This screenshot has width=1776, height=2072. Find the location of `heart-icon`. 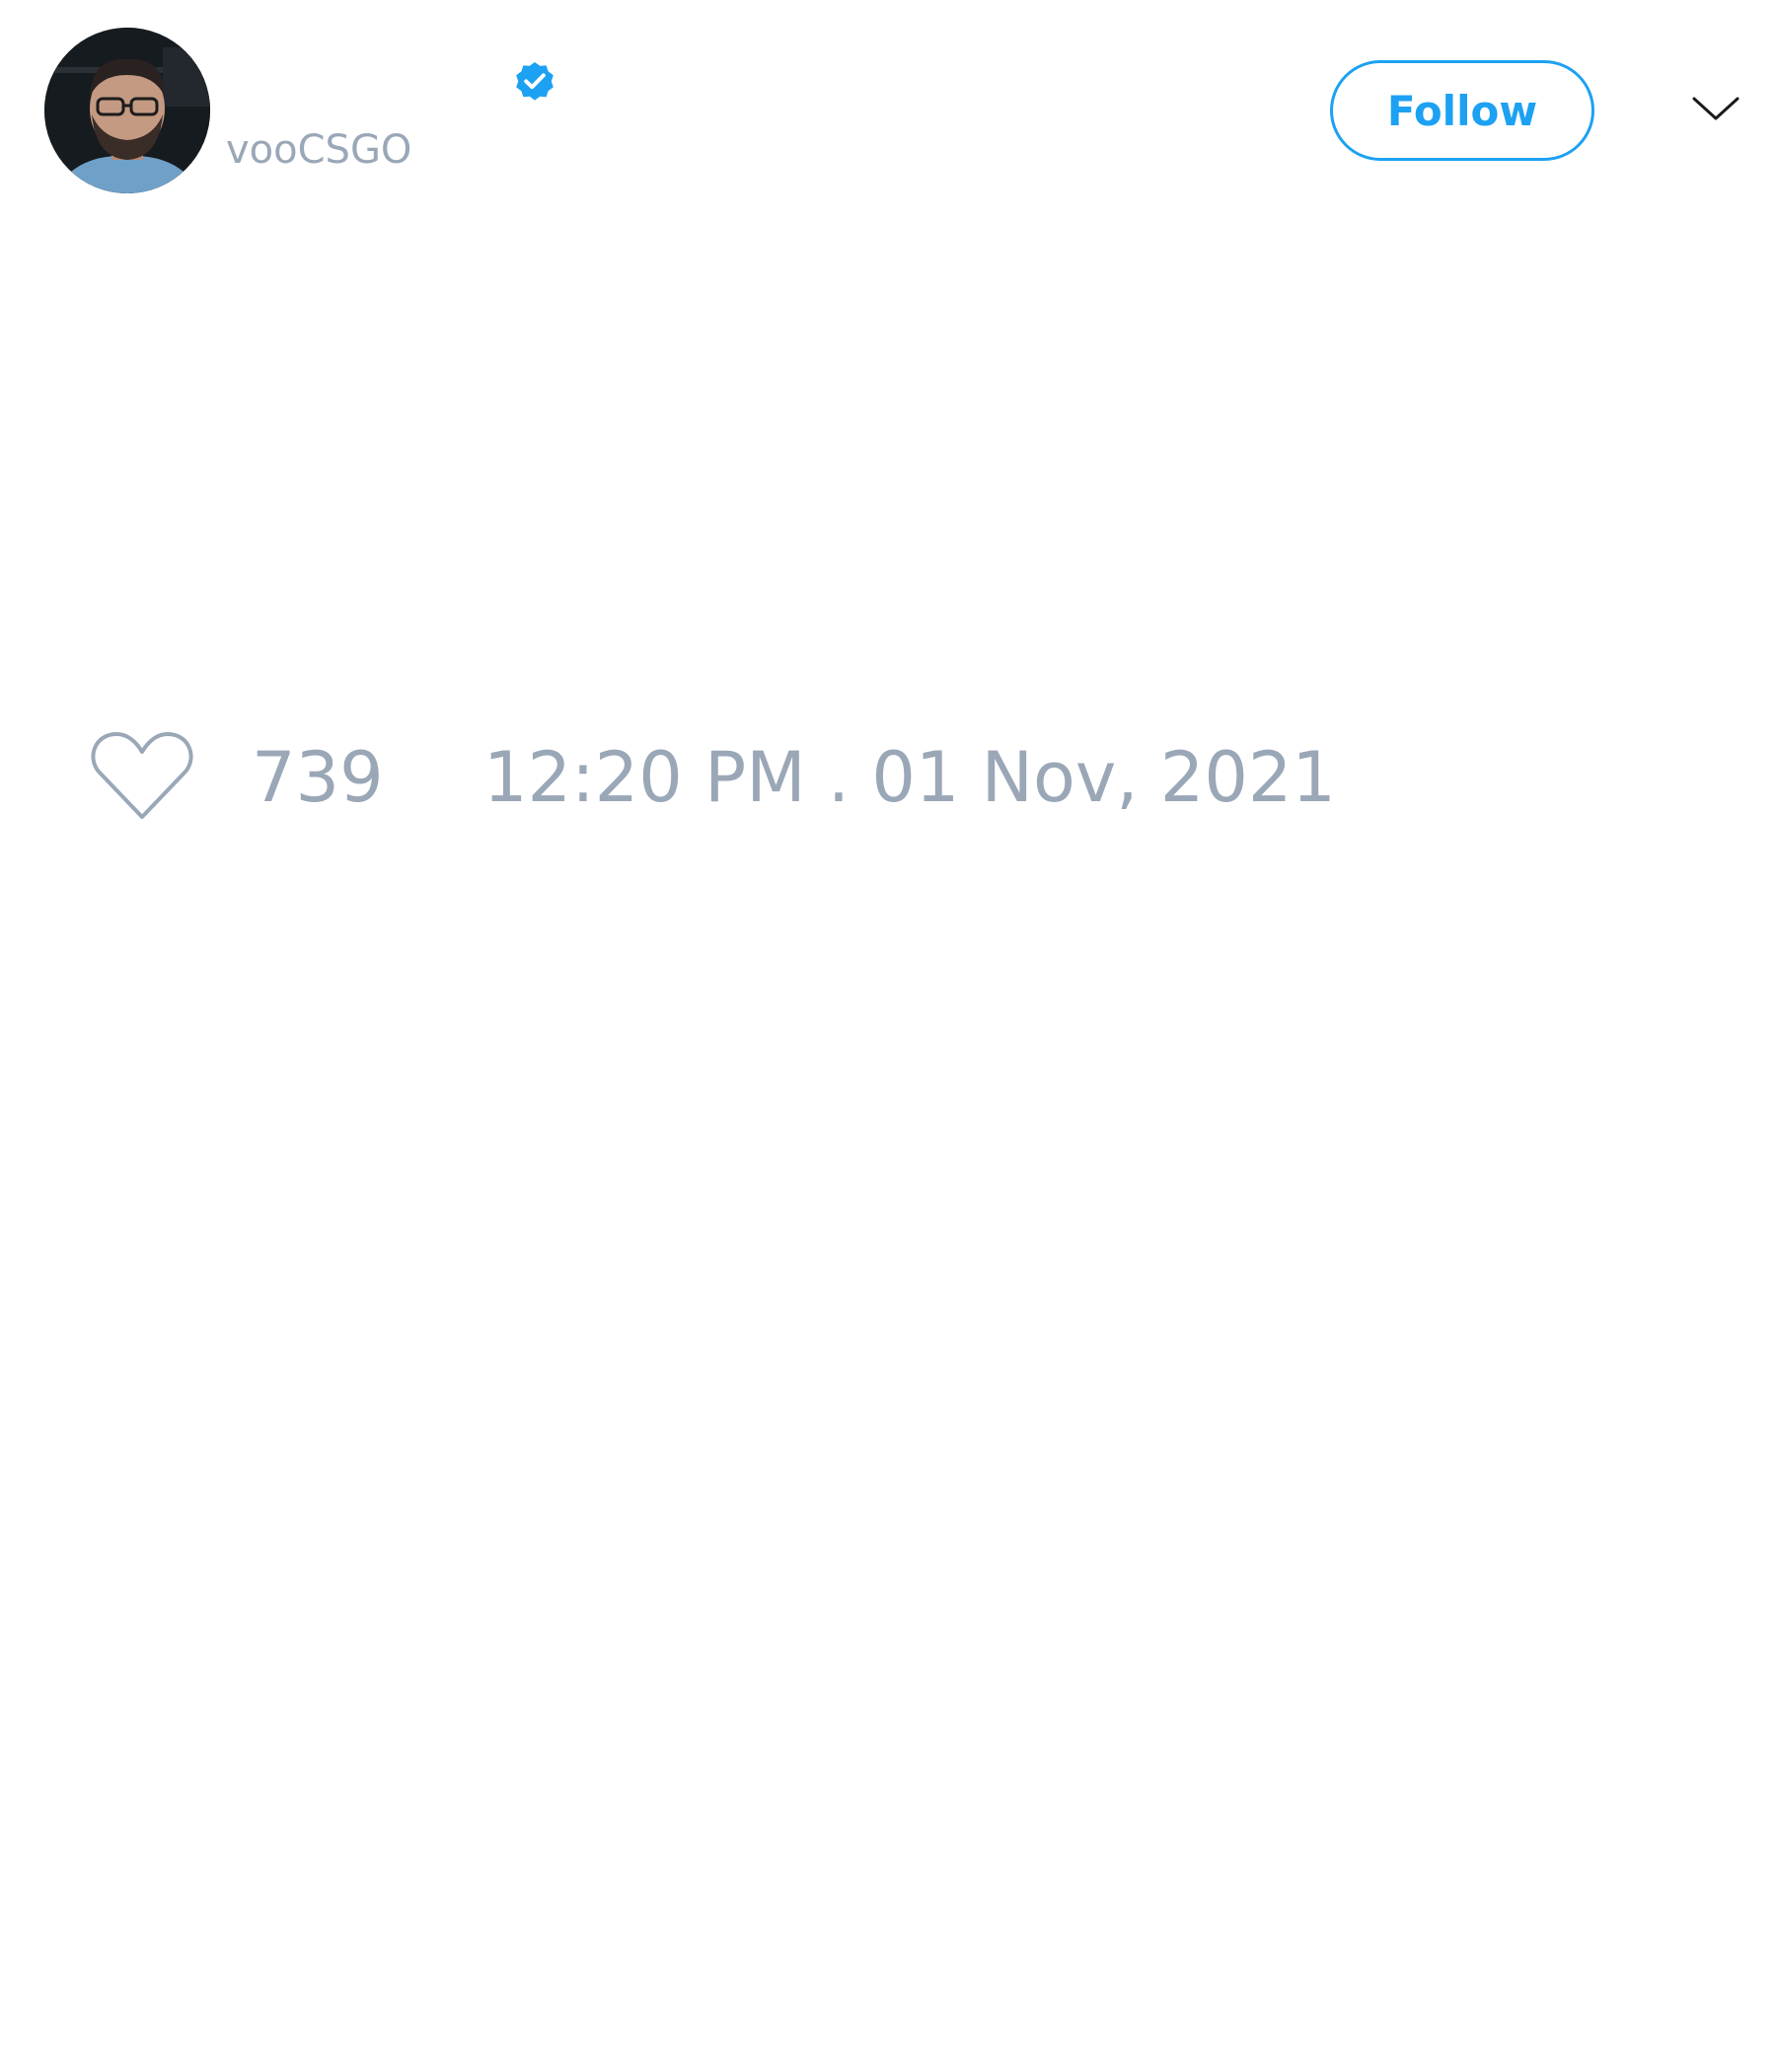

heart-icon is located at coordinates (142, 776).